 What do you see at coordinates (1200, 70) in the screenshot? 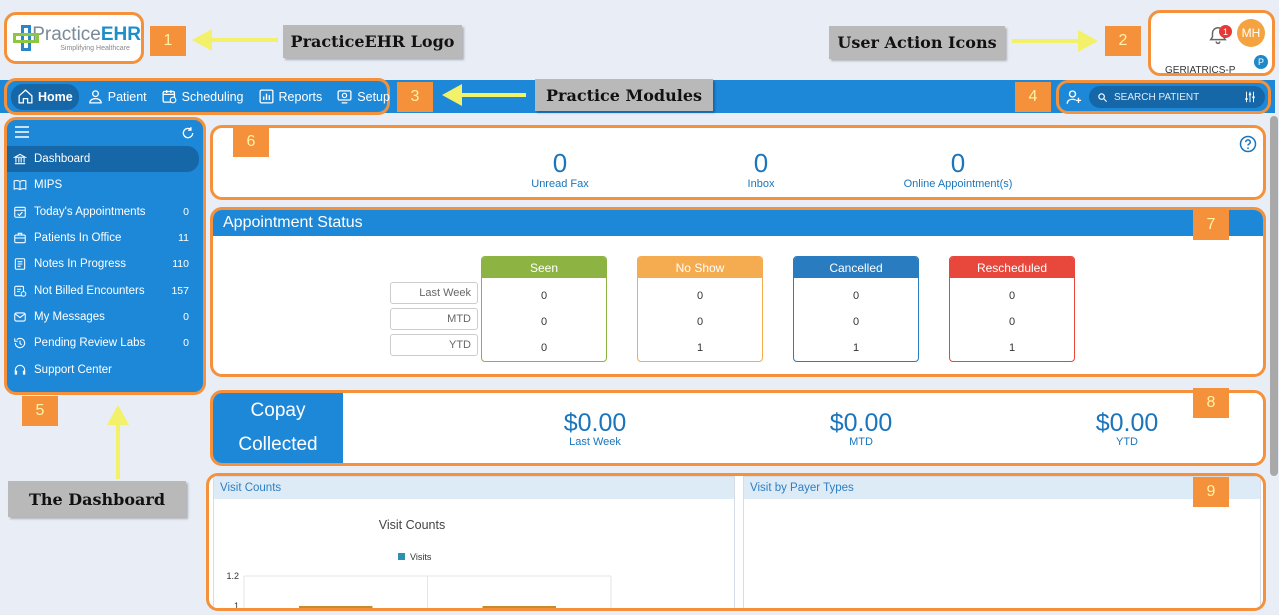
I see `practice-name: GERIATRICS-P` at bounding box center [1200, 70].